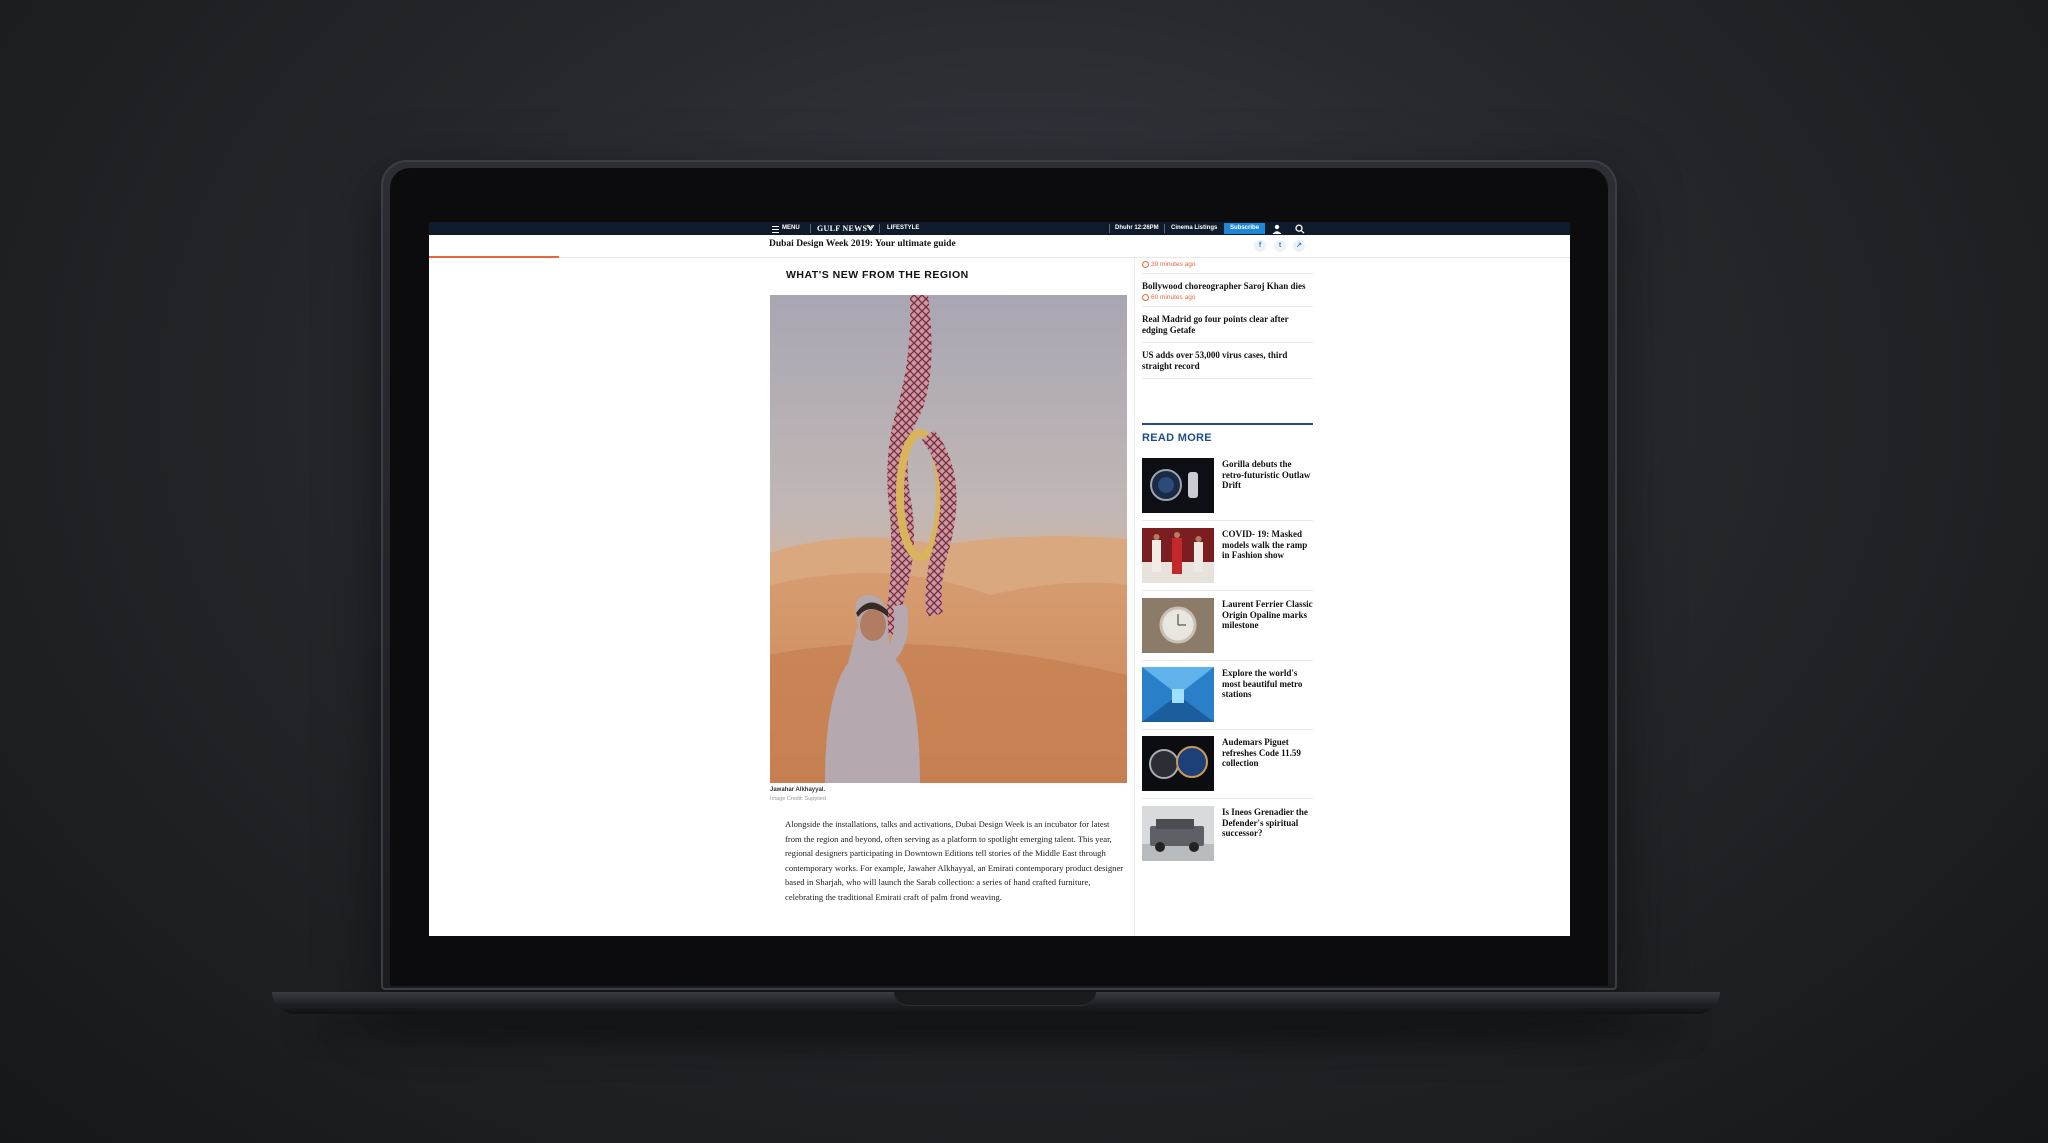  What do you see at coordinates (1178, 485) in the screenshot?
I see `thumbnail-watch-dark` at bounding box center [1178, 485].